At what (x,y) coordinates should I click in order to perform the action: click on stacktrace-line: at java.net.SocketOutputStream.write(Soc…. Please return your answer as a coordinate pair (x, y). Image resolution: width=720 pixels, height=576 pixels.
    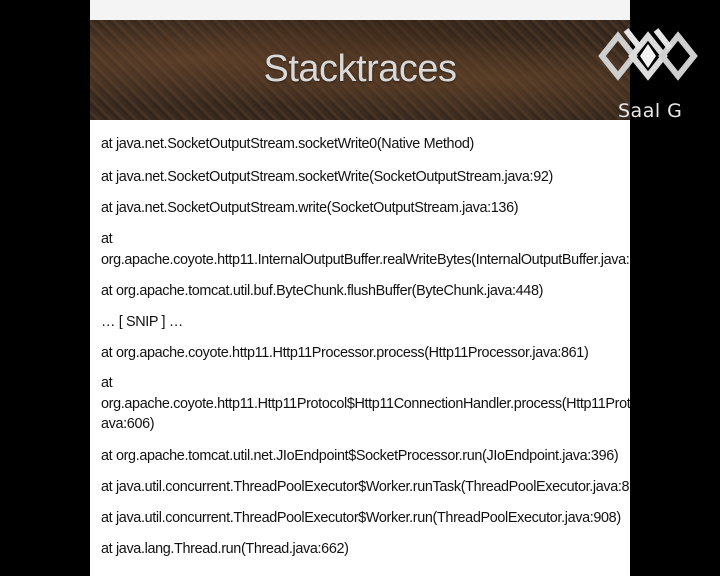
    Looking at the image, I should click on (310, 208).